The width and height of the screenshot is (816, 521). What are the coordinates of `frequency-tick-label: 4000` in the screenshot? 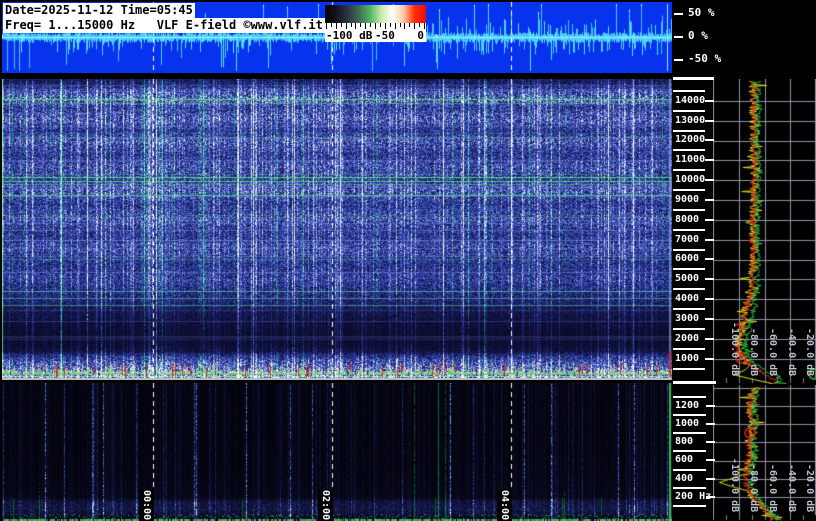 It's located at (687, 298).